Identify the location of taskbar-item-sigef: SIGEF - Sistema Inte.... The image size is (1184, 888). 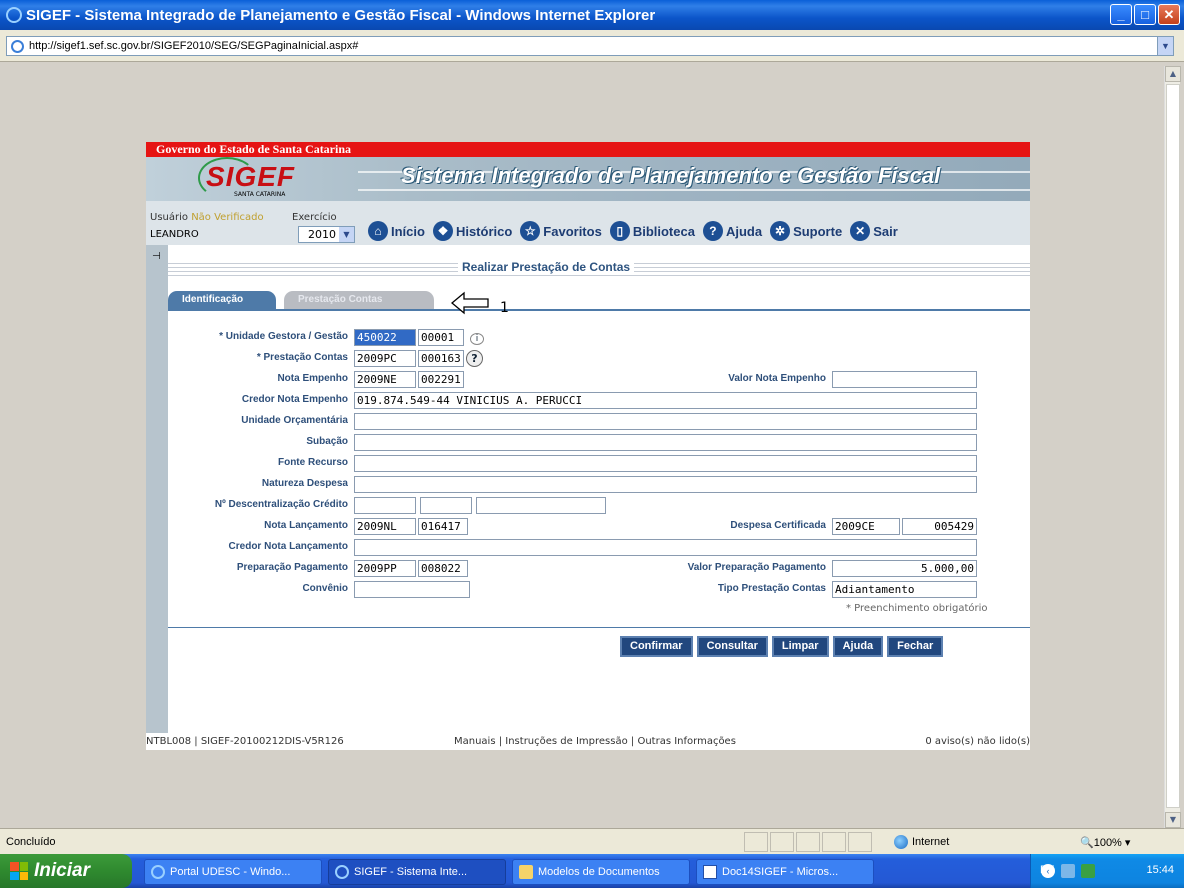
(417, 872).